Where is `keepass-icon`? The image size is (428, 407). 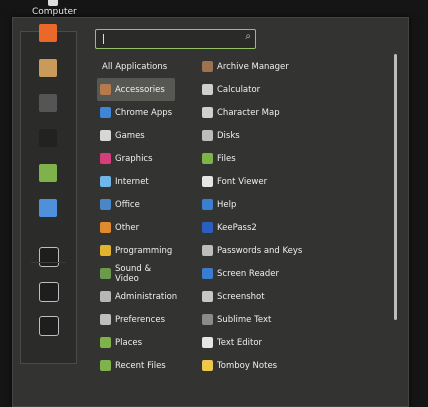
keepass-icon is located at coordinates (207, 227).